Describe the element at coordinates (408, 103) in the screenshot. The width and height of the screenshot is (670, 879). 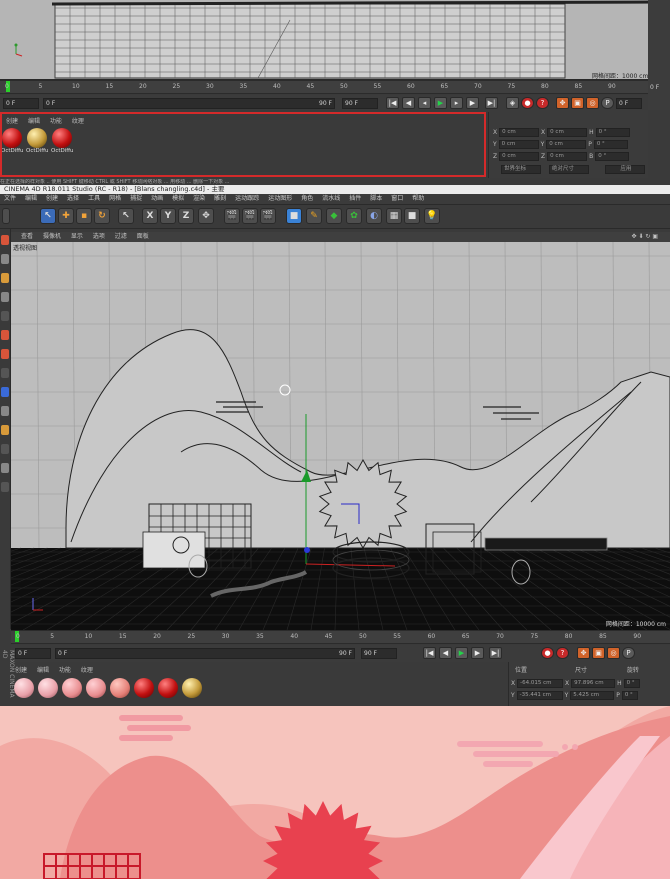
I see `prev-key-button: ◀` at that location.